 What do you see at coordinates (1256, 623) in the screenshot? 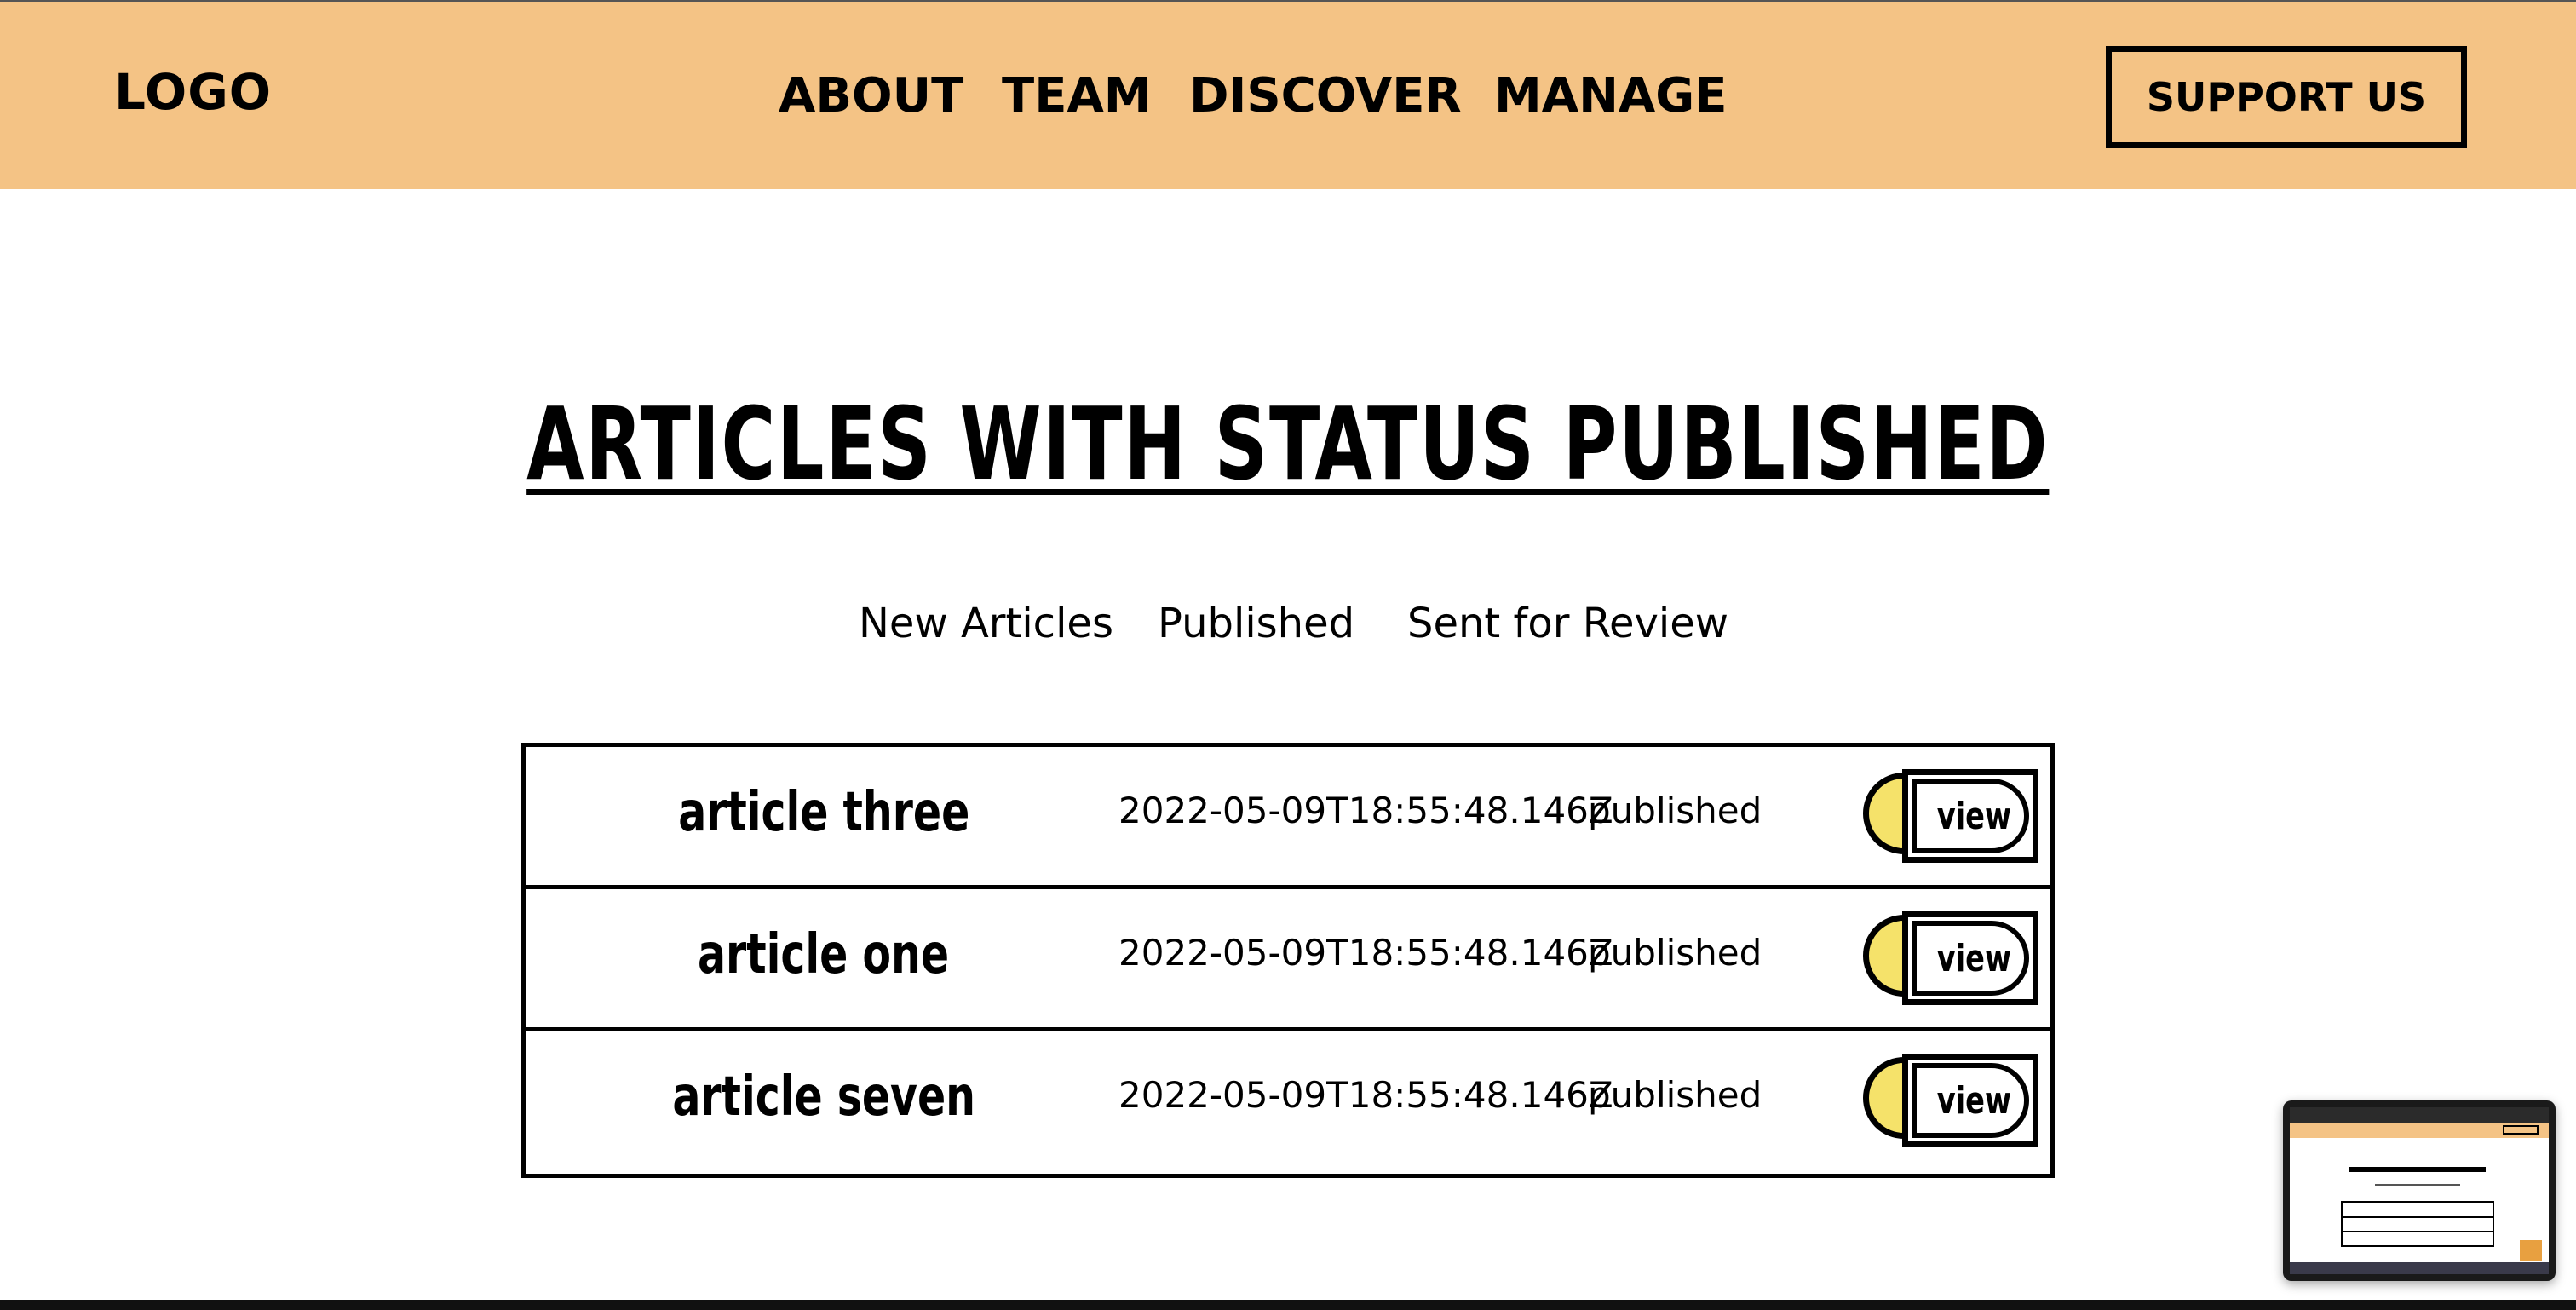
I see `tab-published: Published` at bounding box center [1256, 623].